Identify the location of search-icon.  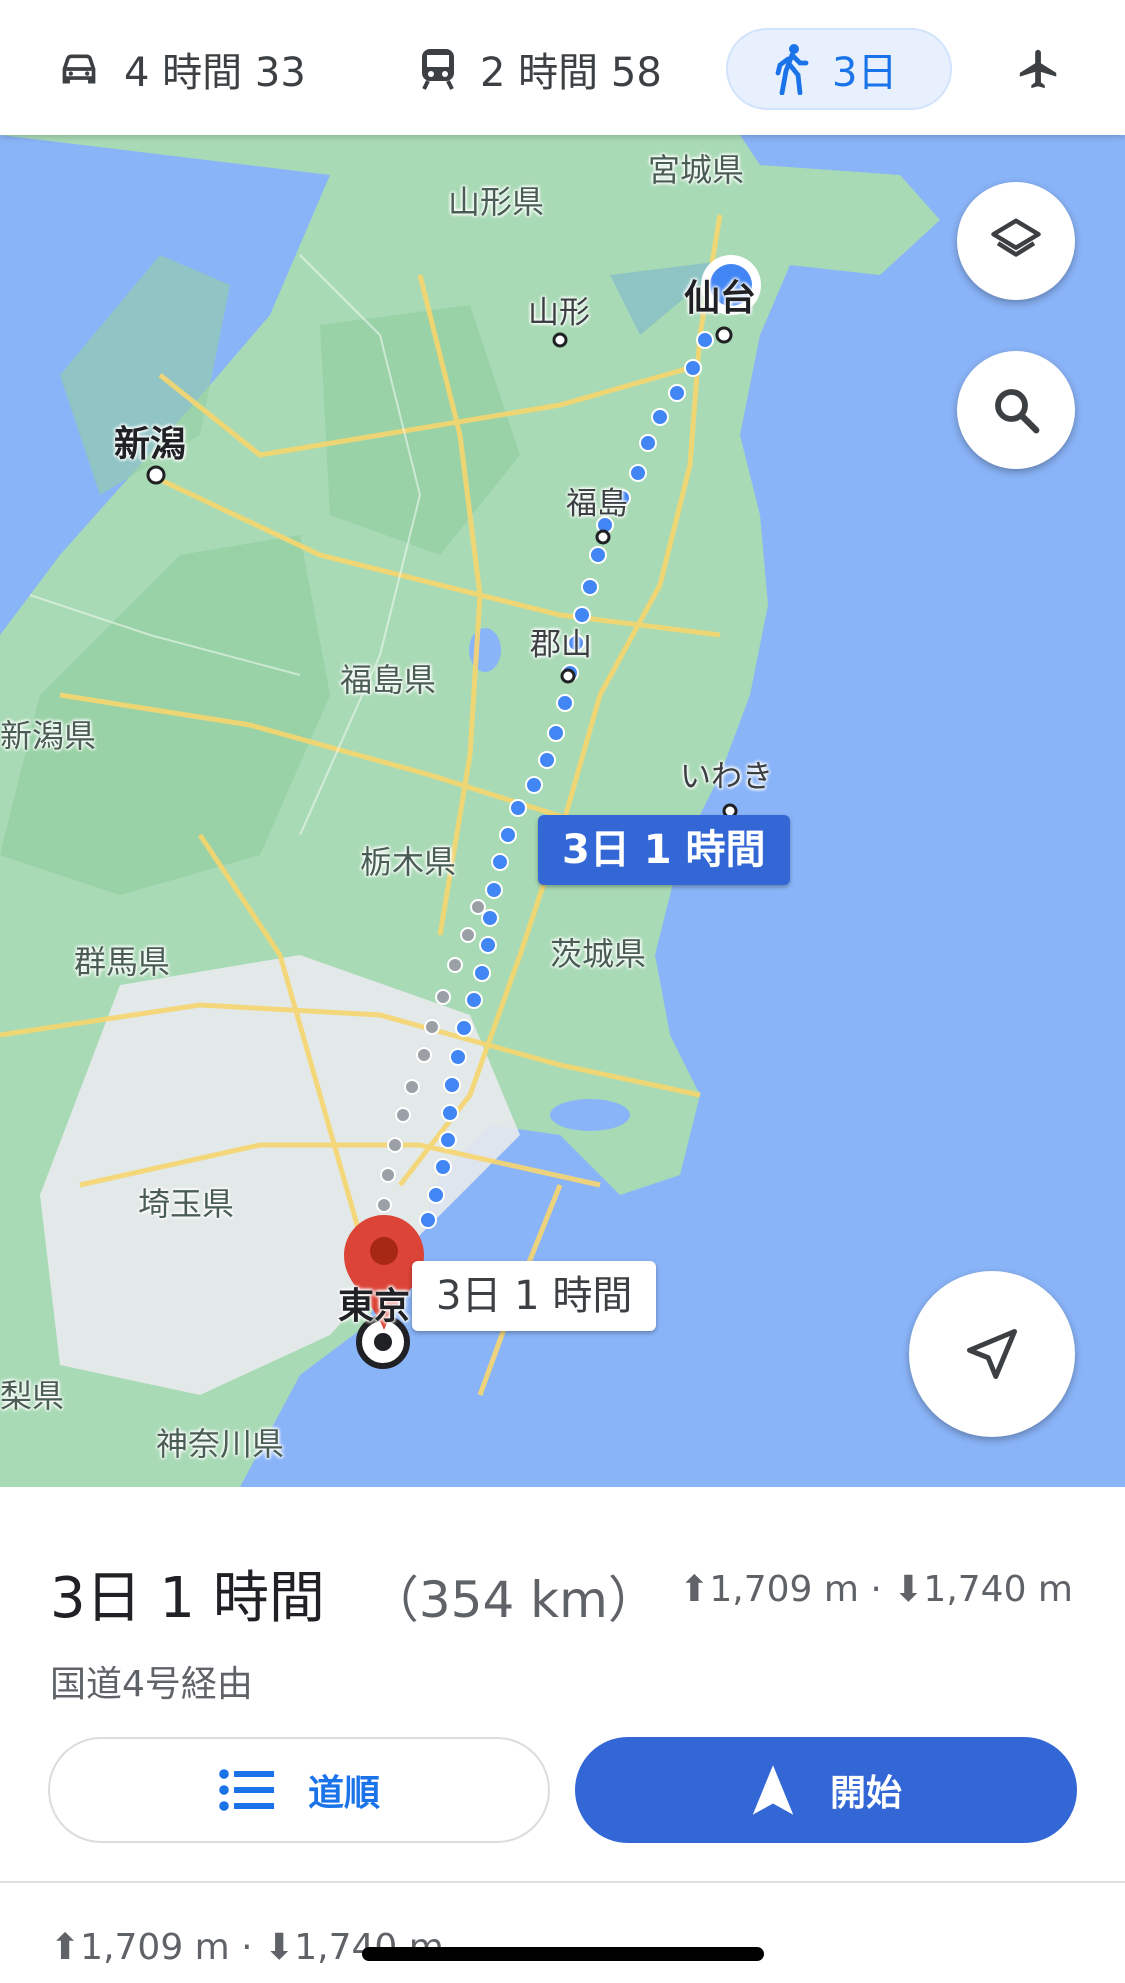
(1017, 411).